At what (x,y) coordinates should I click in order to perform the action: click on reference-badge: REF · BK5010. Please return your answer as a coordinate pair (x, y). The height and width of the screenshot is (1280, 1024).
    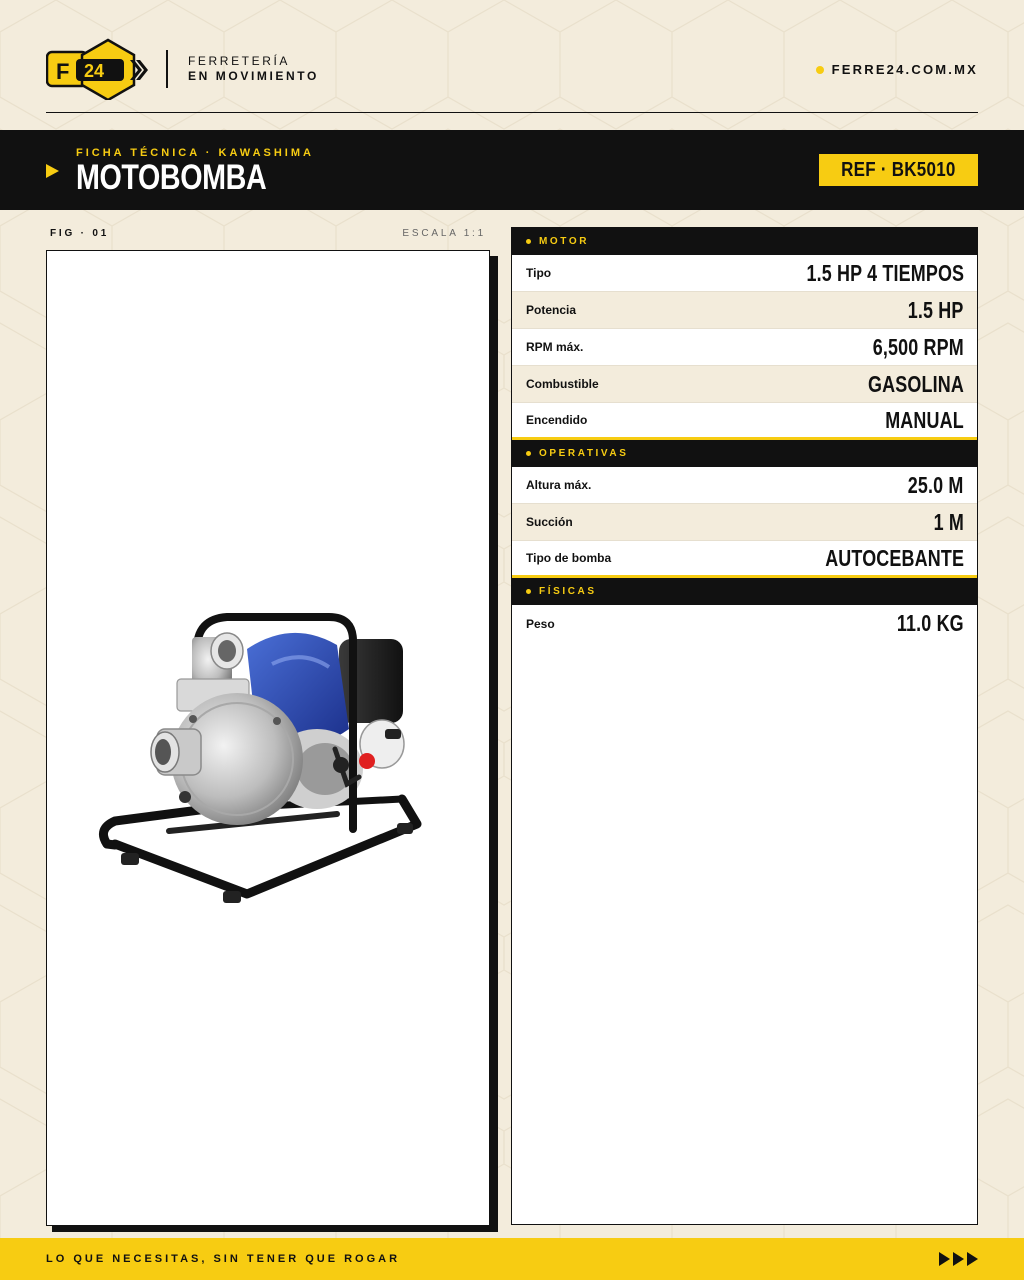
    Looking at the image, I should click on (898, 170).